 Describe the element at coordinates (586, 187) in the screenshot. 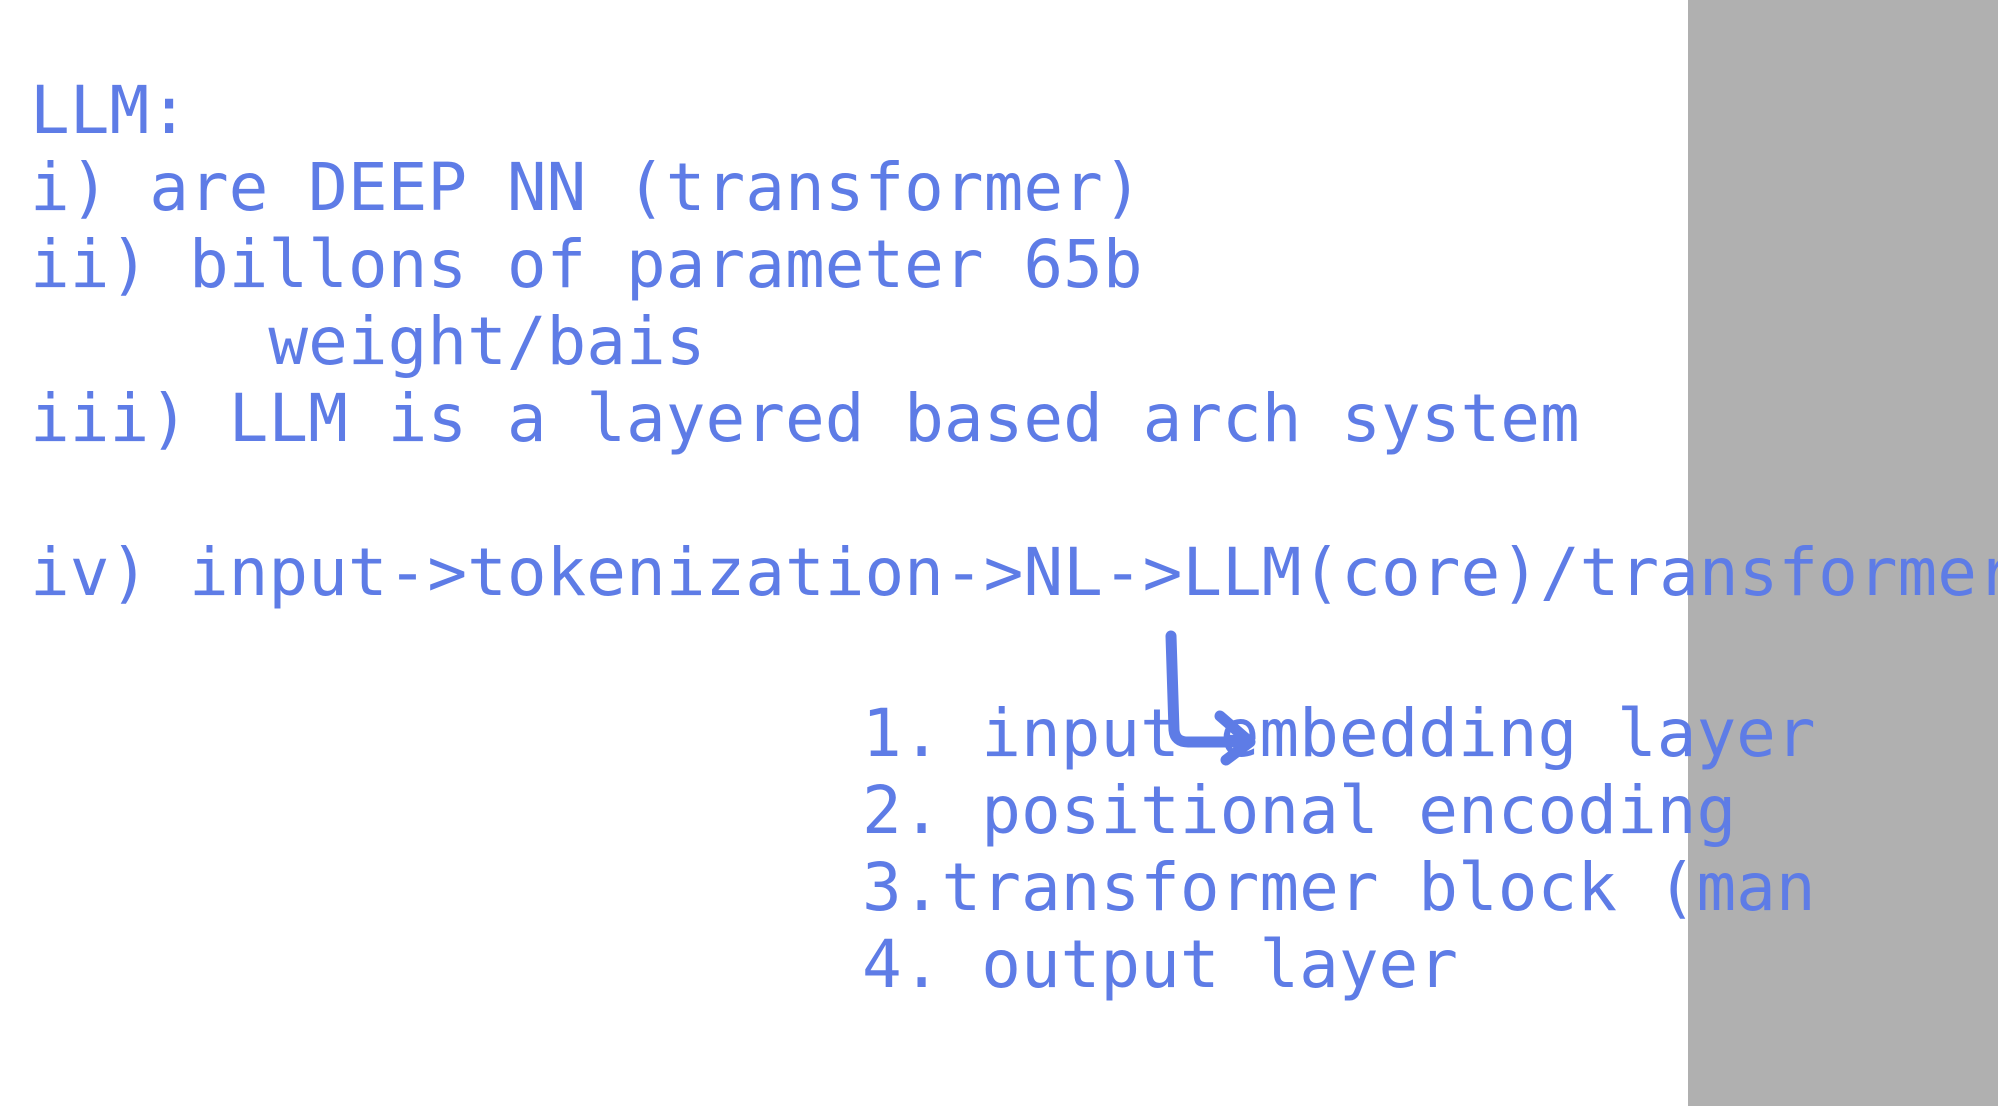

I see `point-1-text: i) are DEEP NN (transformer)` at that location.